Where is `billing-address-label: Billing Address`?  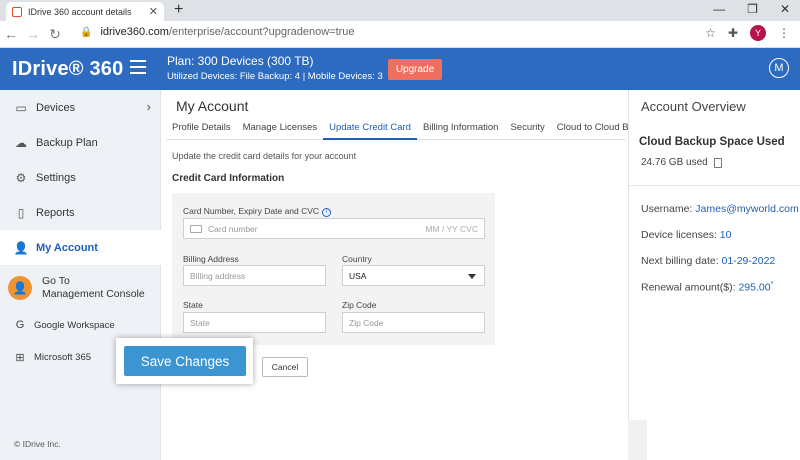 billing-address-label: Billing Address is located at coordinates (211, 259).